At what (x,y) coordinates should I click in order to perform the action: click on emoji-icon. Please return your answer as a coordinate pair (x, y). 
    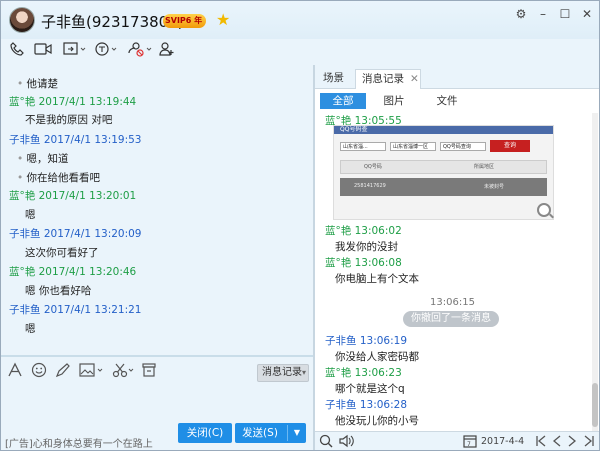
    Looking at the image, I should click on (39, 371).